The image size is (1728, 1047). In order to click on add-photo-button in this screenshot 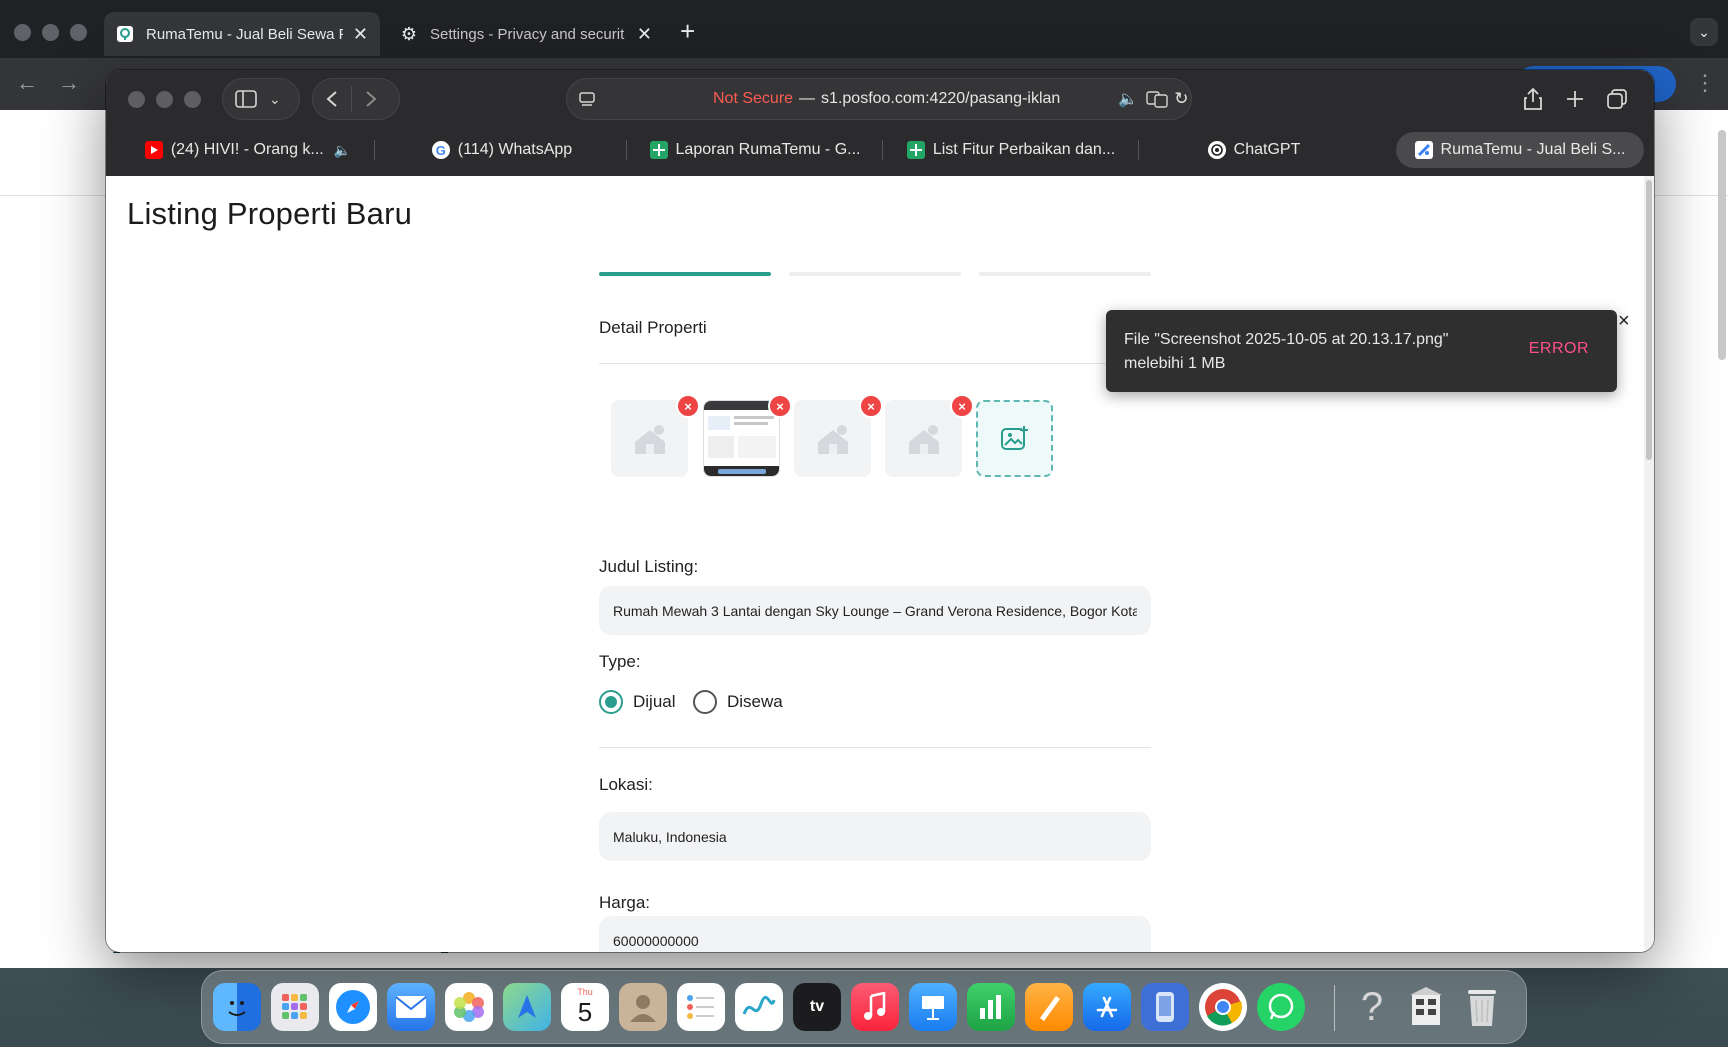, I will do `click(1014, 438)`.